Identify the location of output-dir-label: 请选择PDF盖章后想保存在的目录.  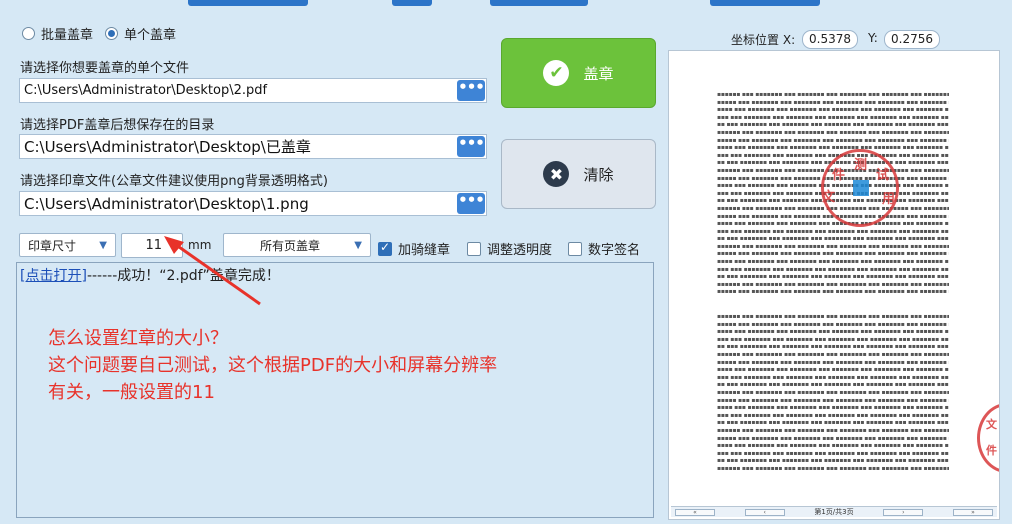
(117, 125).